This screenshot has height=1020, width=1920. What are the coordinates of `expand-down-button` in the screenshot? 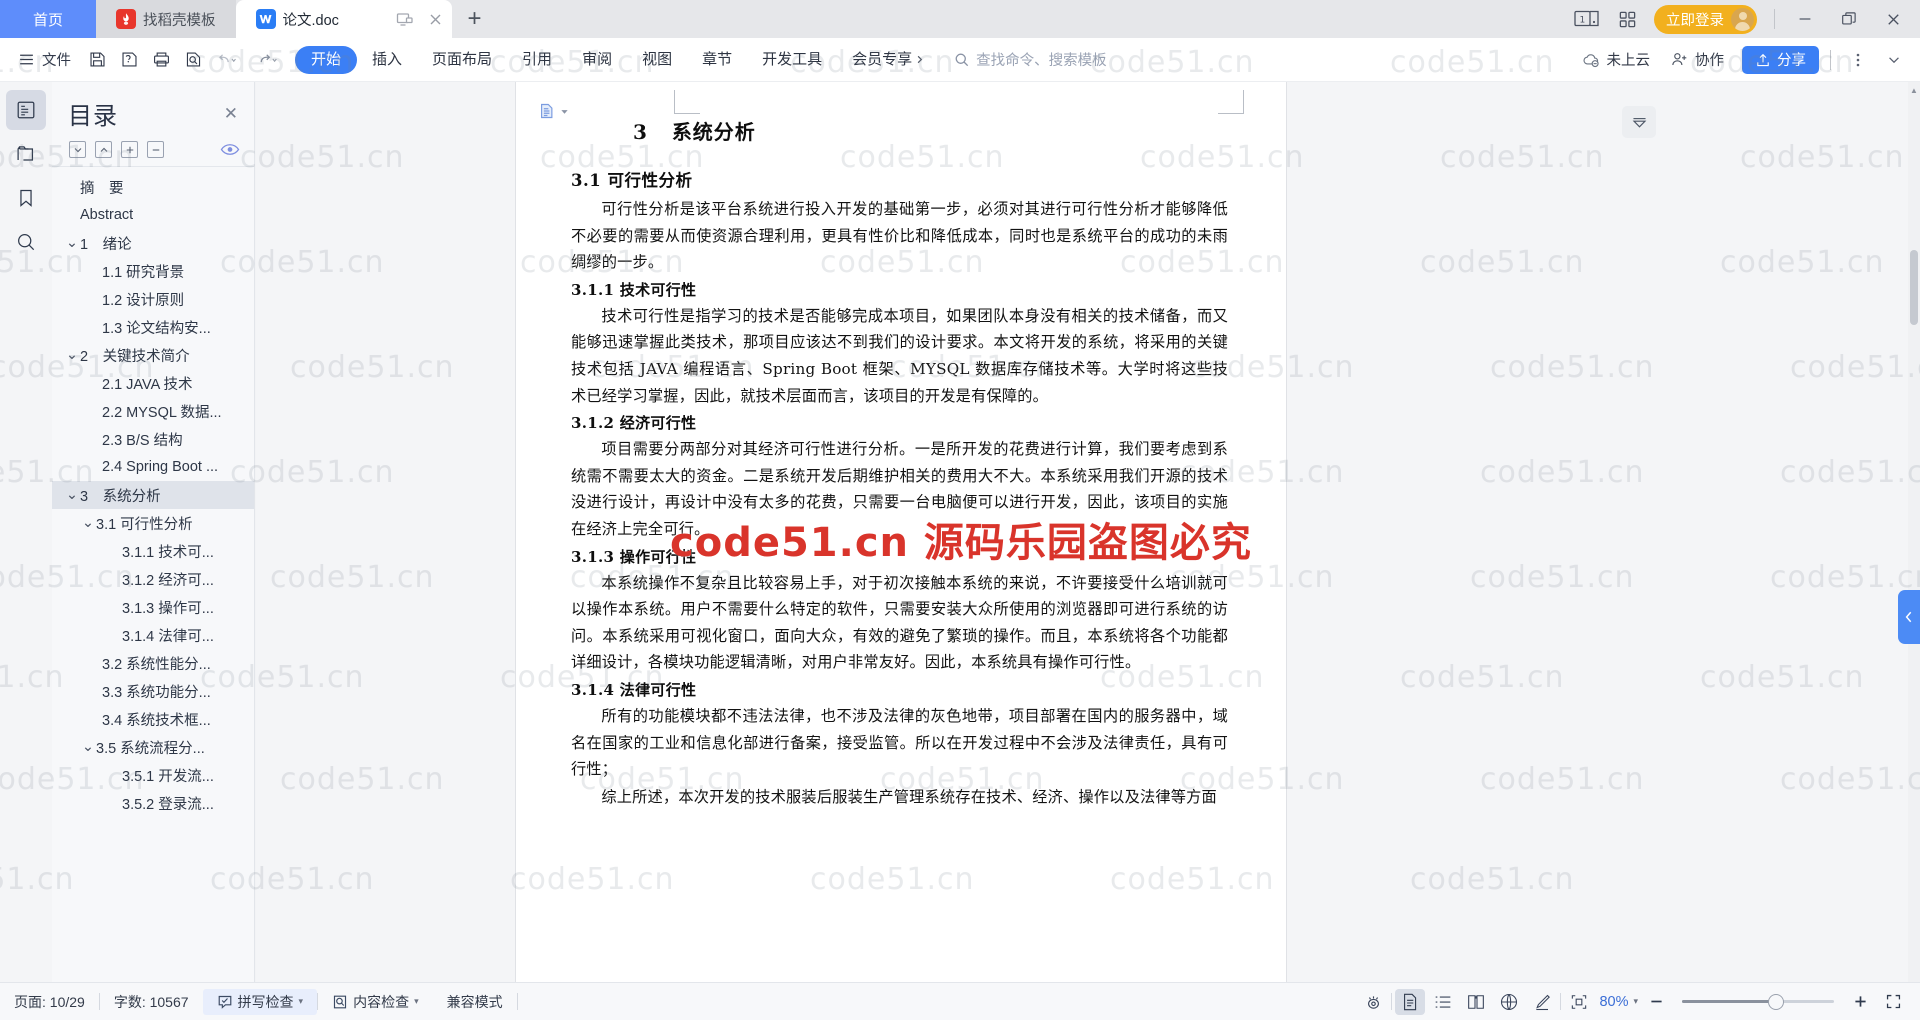 It's located at (77, 149).